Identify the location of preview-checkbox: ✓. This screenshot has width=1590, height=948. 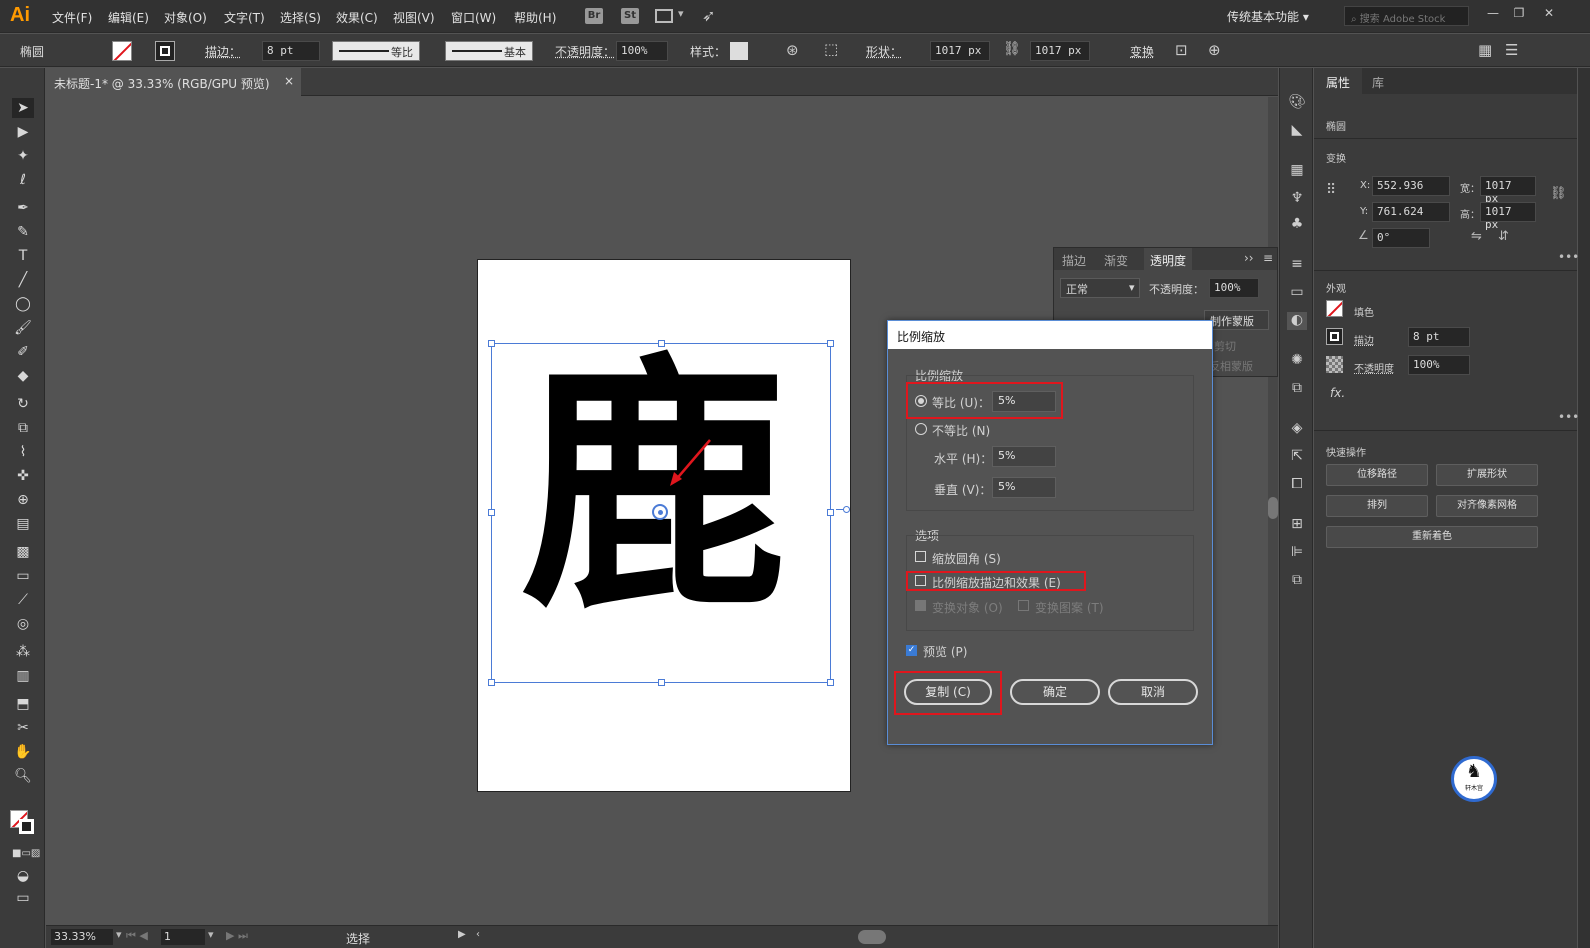
(911, 650).